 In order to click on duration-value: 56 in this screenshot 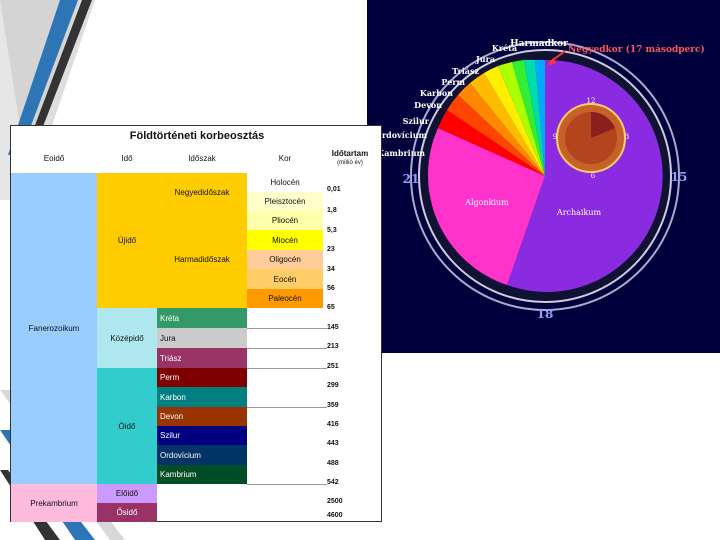, I will do `click(331, 288)`.